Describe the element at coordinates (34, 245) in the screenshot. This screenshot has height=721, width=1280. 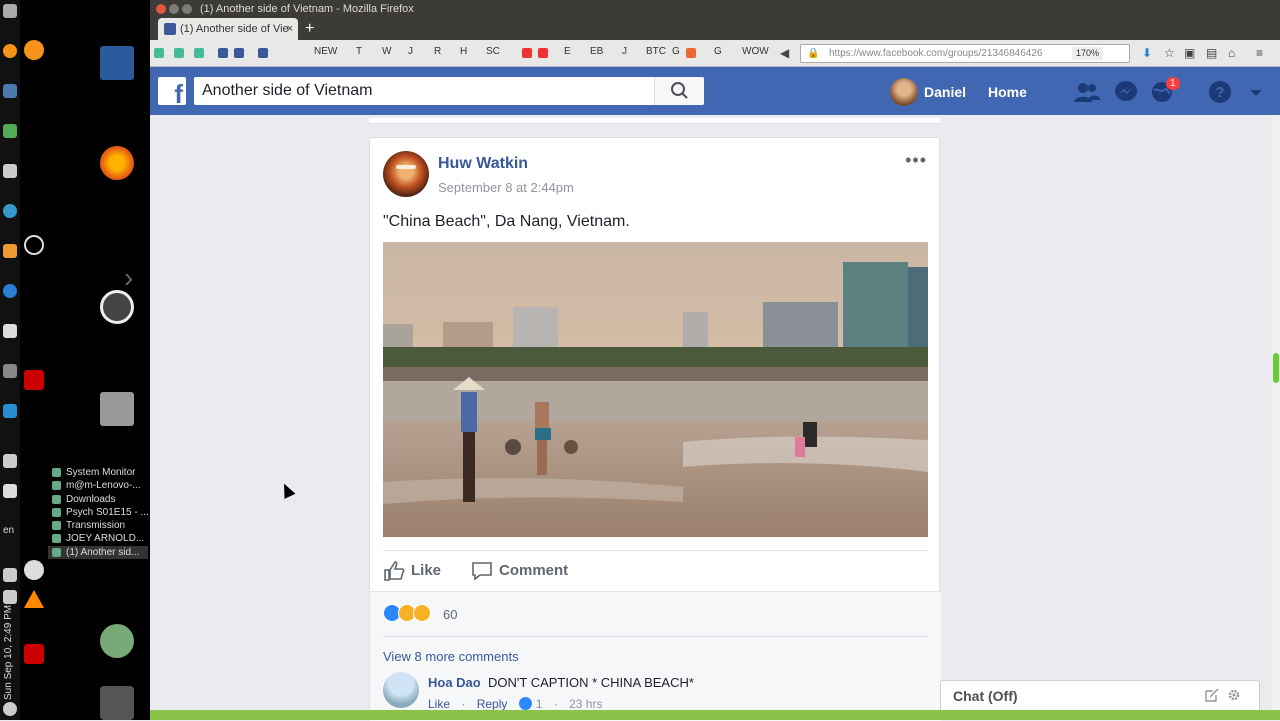
I see `obs-icon` at that location.